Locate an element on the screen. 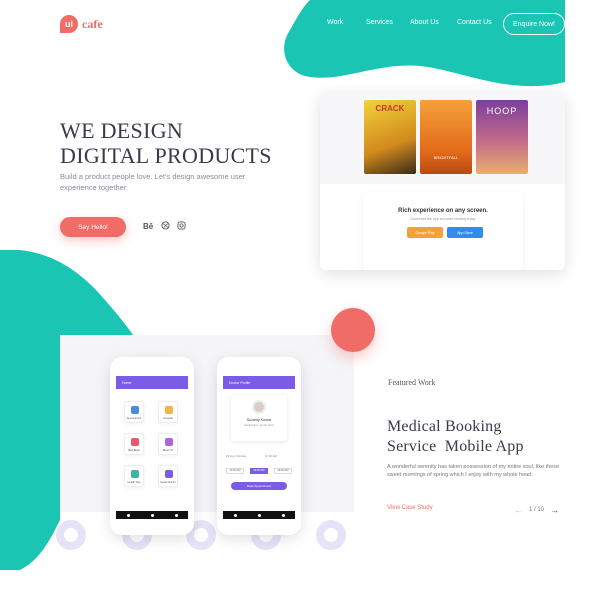 The height and width of the screenshot is (600, 600). tile-label: Bed Book is located at coordinates (134, 450).